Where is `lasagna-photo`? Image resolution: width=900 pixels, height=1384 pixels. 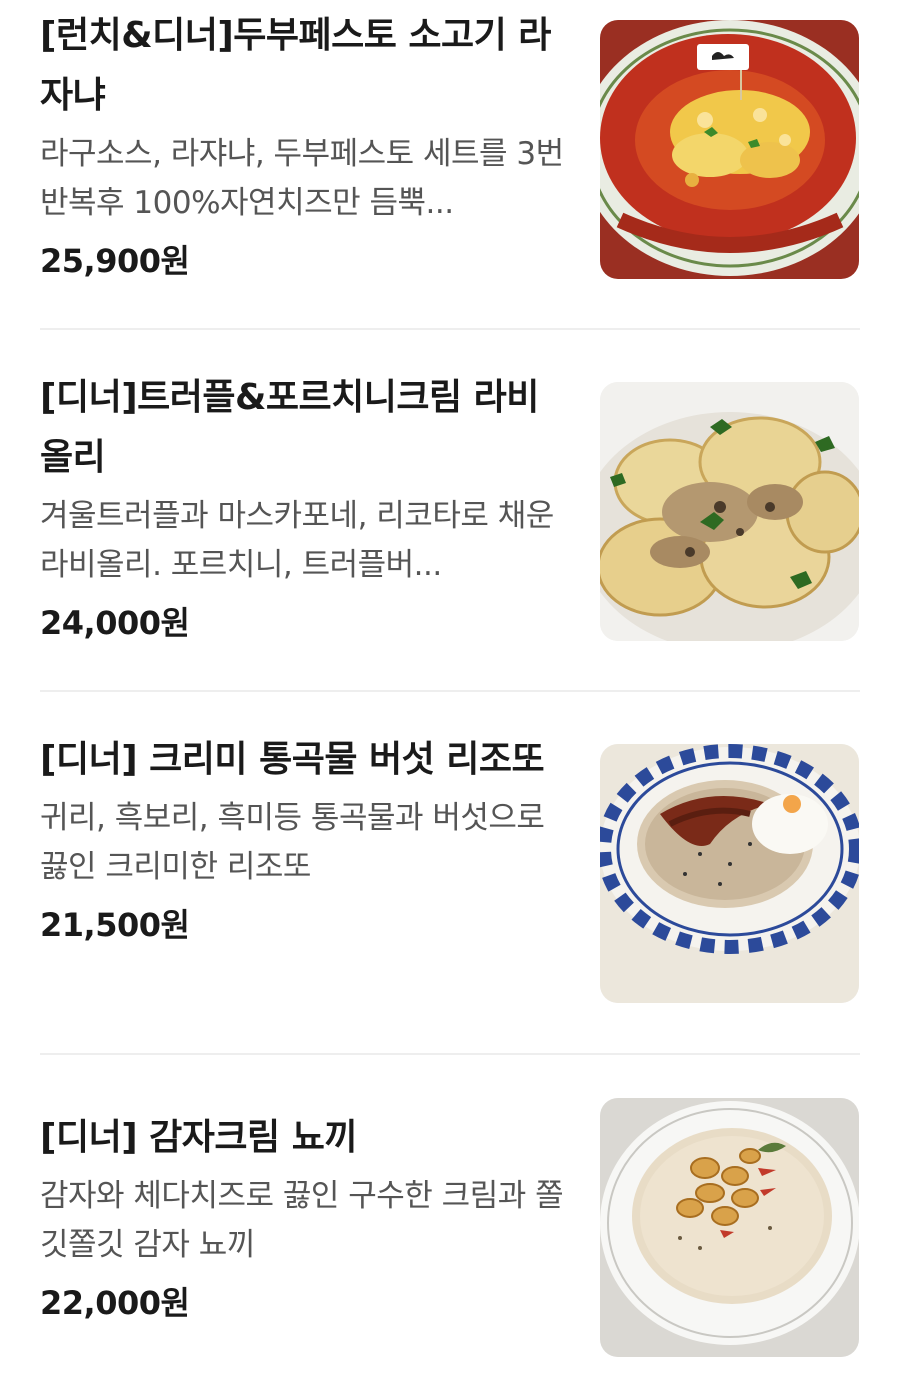 lasagna-photo is located at coordinates (729, 149).